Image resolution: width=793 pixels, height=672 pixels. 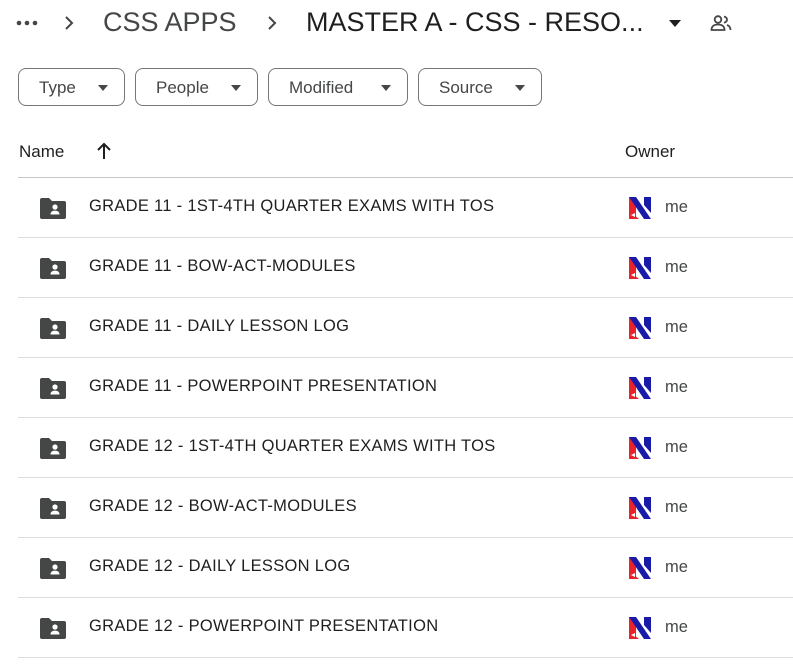 I want to click on filter-chip-modified: Modified, so click(x=338, y=87).